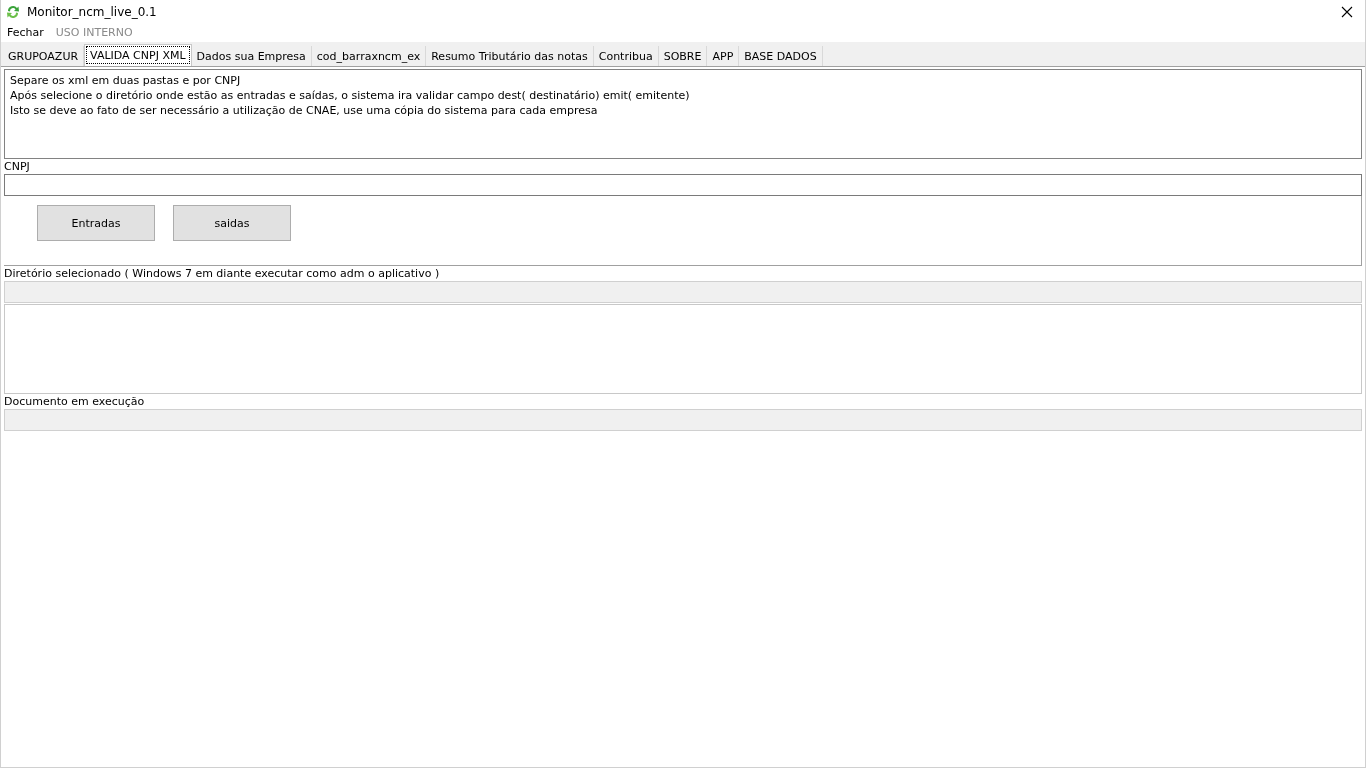  What do you see at coordinates (92, 11) in the screenshot?
I see `window-title: Monitor_ncm_live_0.1` at bounding box center [92, 11].